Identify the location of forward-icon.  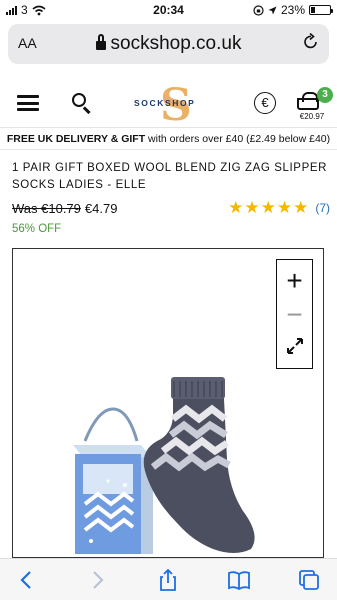
(97, 580).